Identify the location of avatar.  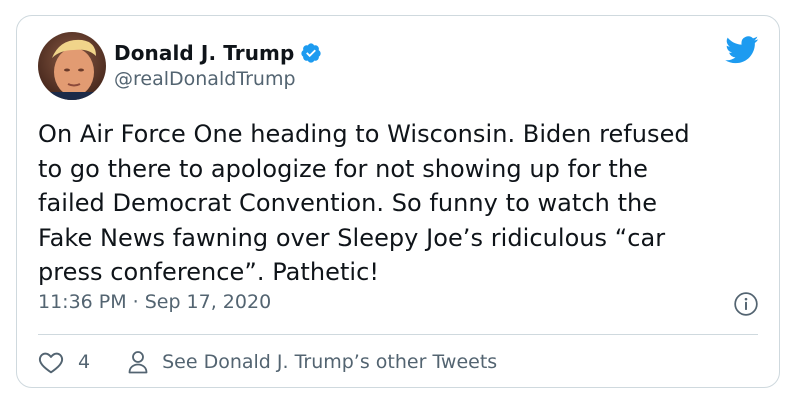
(72, 66).